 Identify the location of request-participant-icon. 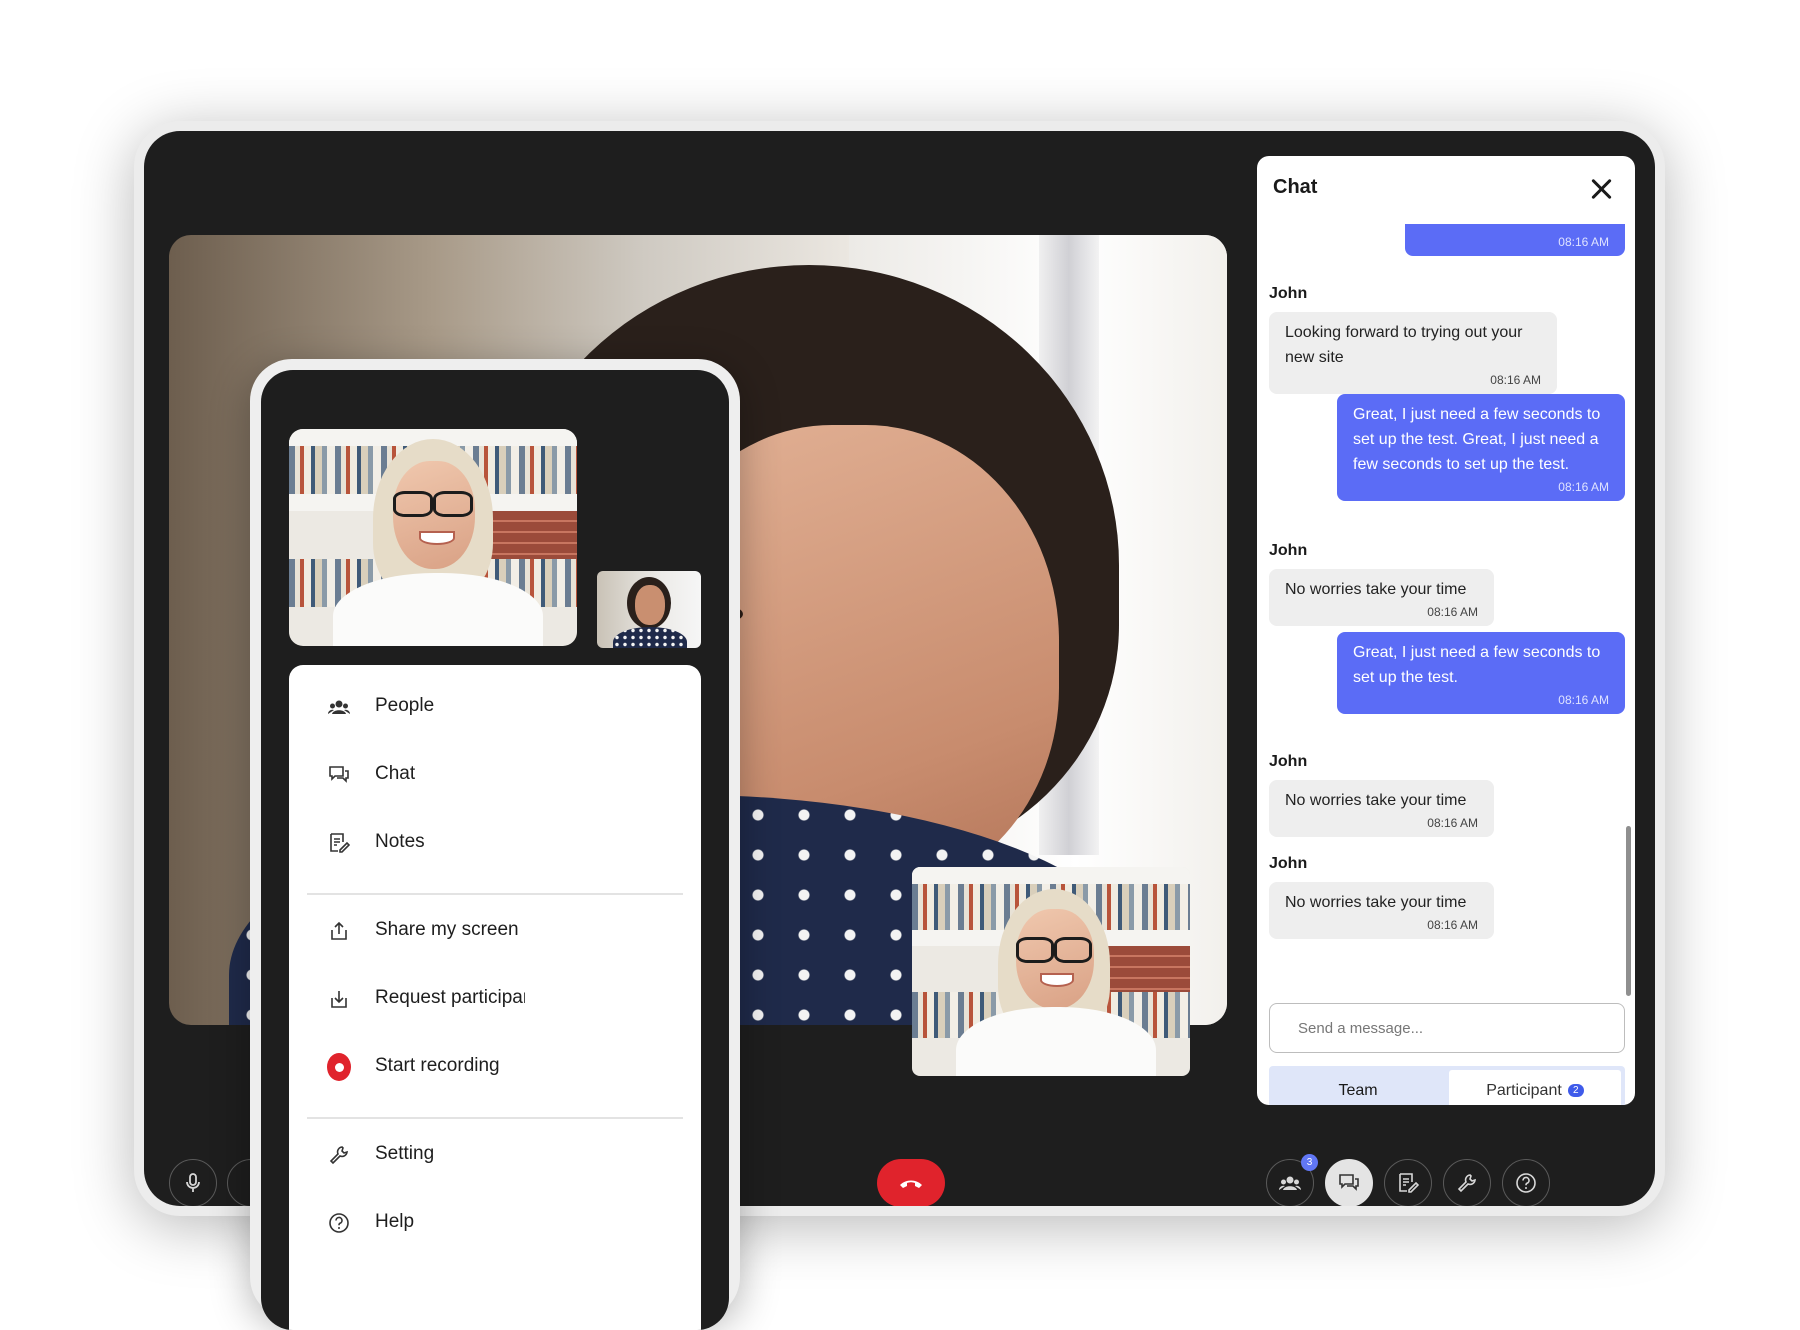
(339, 999).